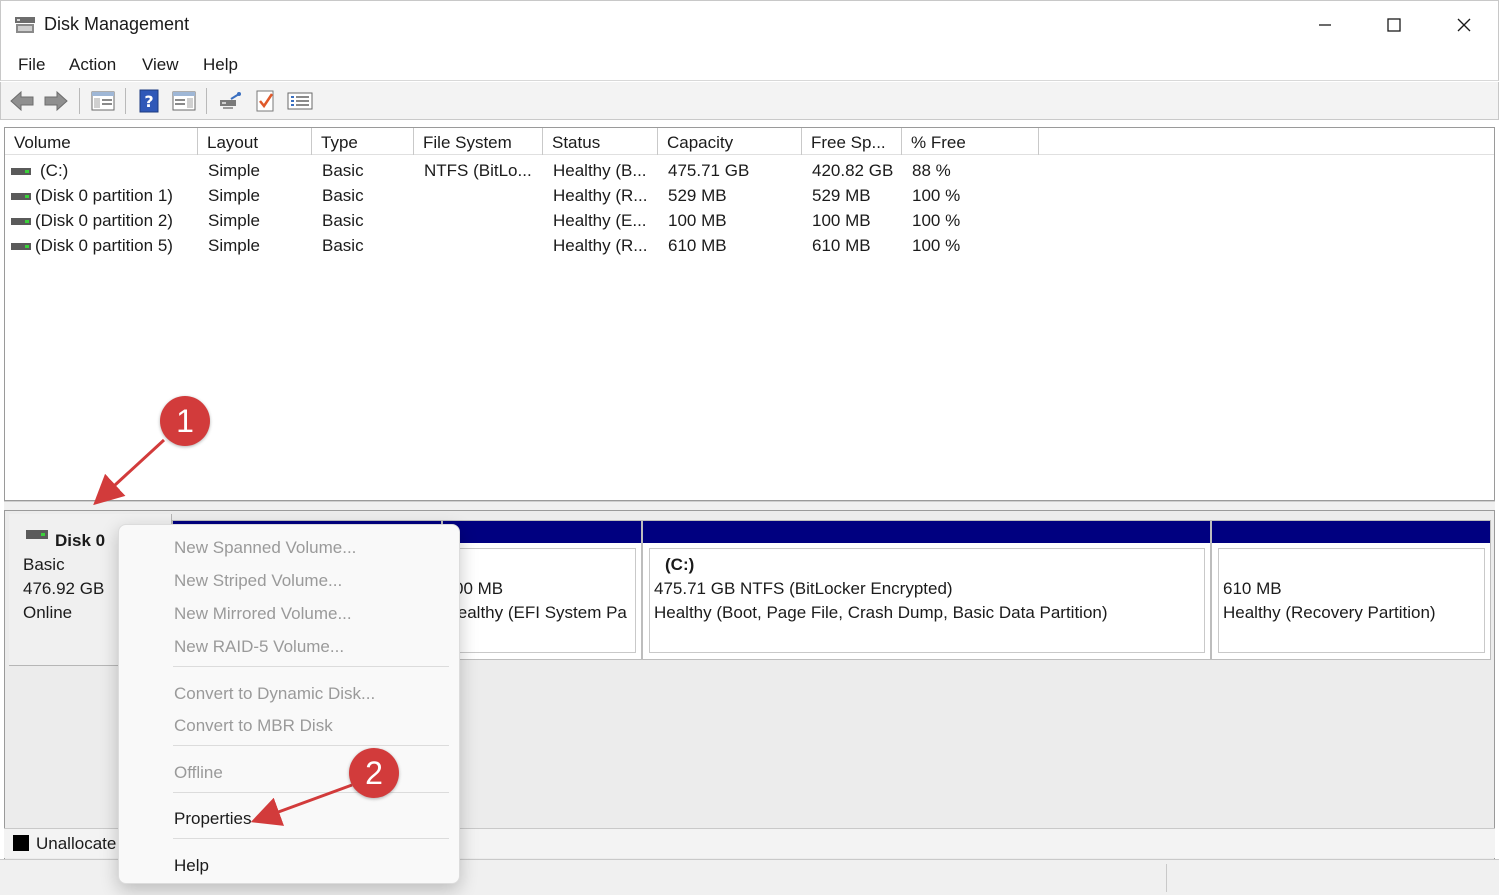 The width and height of the screenshot is (1499, 895). Describe the element at coordinates (749, 506) in the screenshot. I see `pane-splitter` at that location.